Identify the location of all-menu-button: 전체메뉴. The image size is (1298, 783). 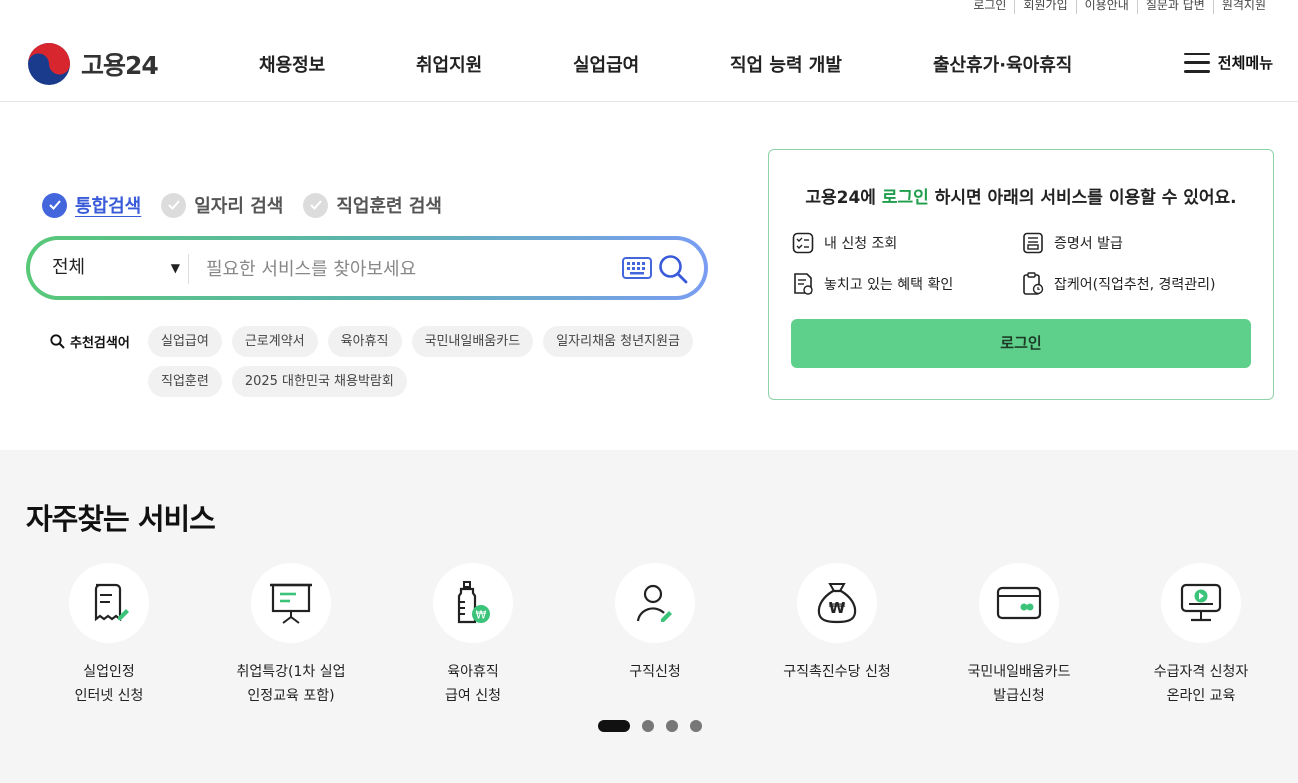
(1228, 62).